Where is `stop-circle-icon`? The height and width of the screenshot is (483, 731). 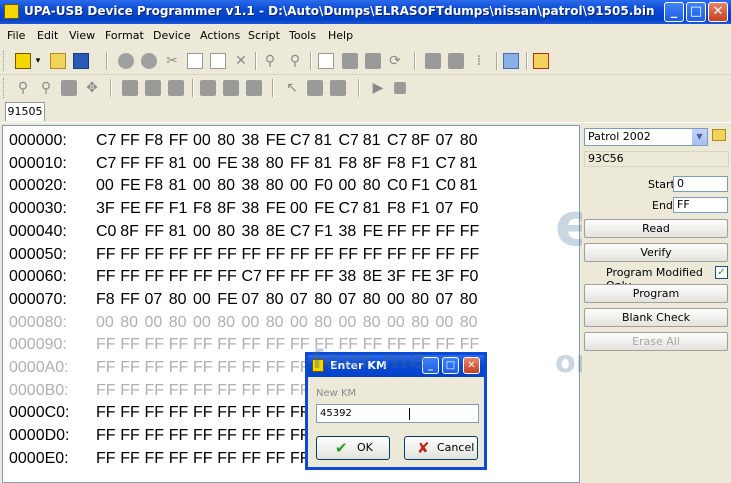
stop-circle-icon is located at coordinates (149, 61).